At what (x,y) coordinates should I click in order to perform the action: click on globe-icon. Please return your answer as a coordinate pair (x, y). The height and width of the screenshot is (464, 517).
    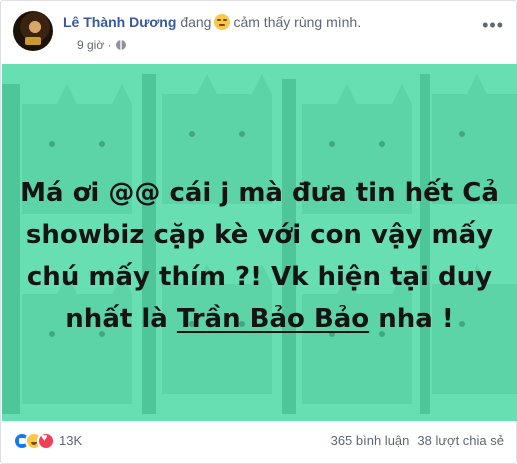
    Looking at the image, I should click on (120, 45).